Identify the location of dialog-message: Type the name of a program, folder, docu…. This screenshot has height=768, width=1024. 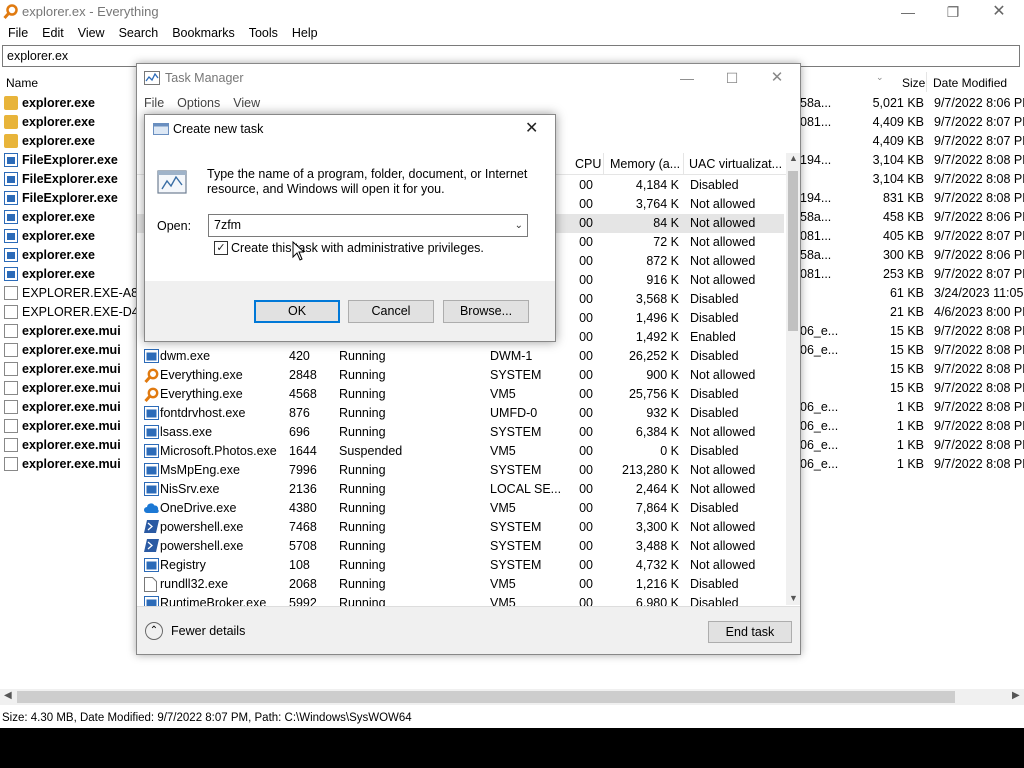
(367, 181).